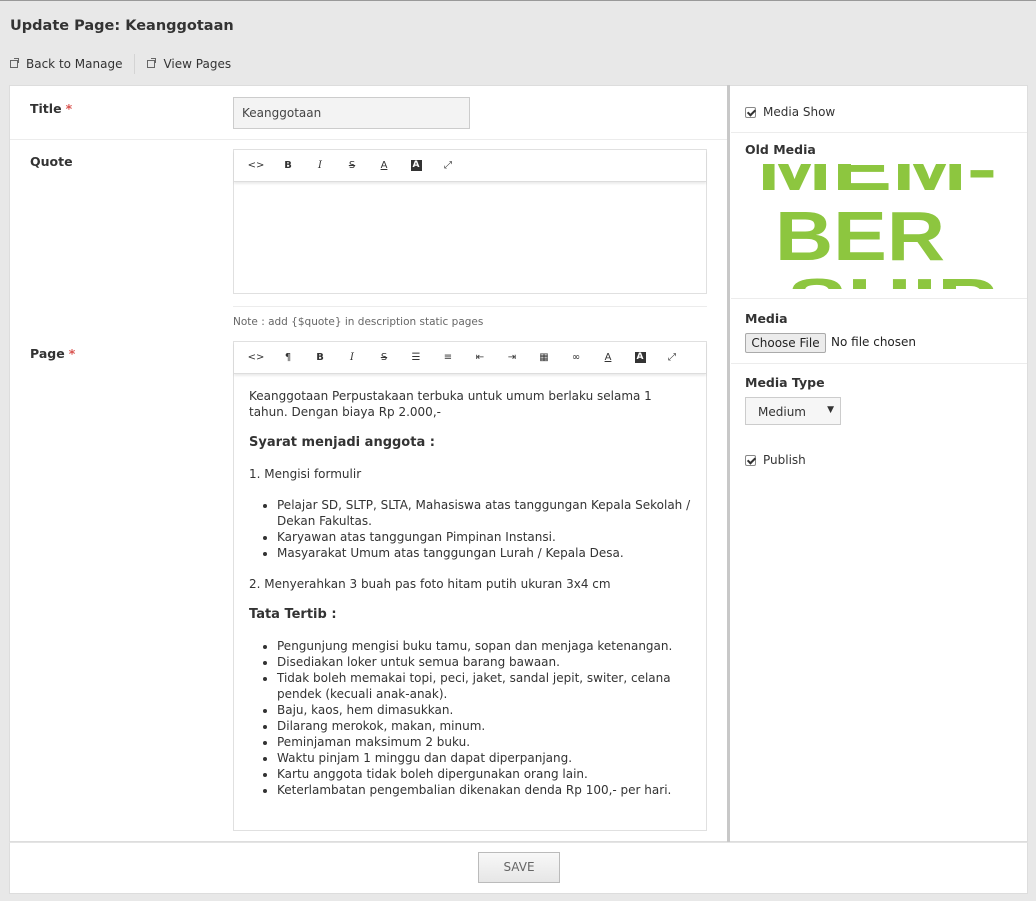  Describe the element at coordinates (484, 726) in the screenshot. I see `list-item: Dilarang merokok, makan, minum.` at that location.